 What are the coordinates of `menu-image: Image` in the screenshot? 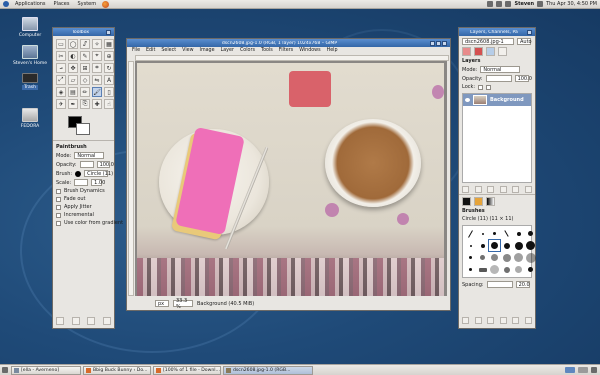 It's located at (207, 50).